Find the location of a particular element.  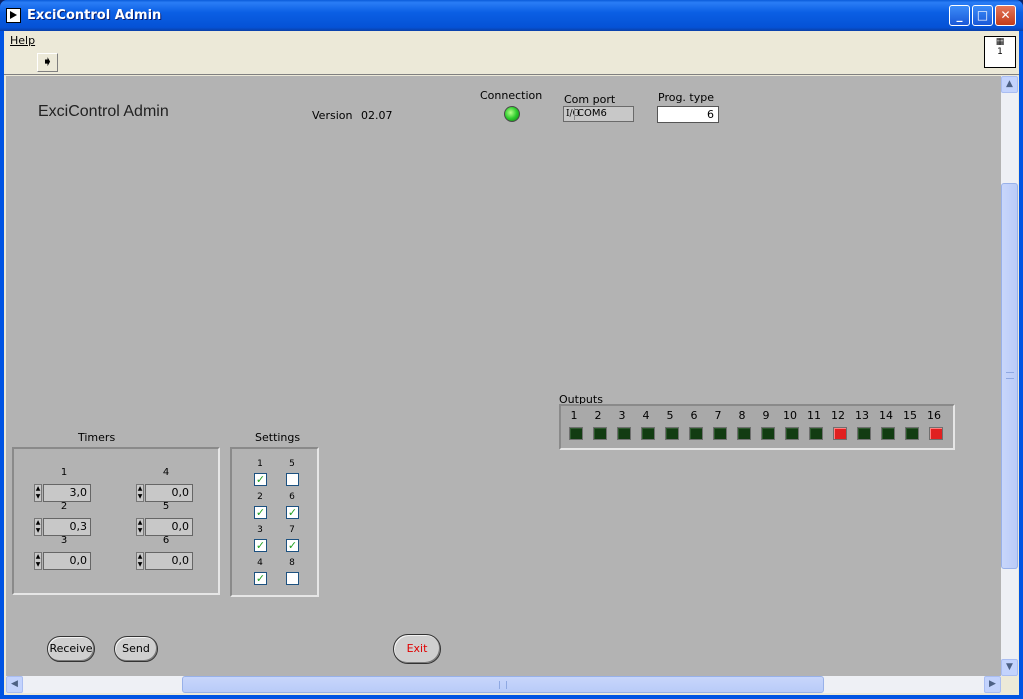

timer-value: 0,3 is located at coordinates (67, 527).